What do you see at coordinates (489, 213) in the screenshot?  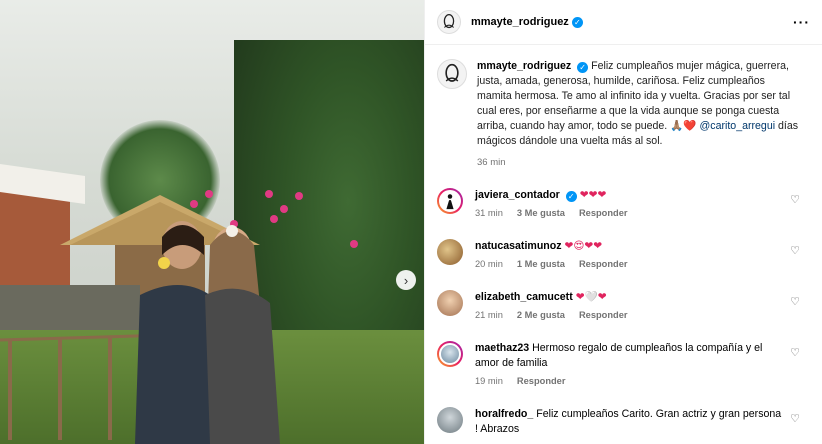 I see `comment-time: 31 min` at bounding box center [489, 213].